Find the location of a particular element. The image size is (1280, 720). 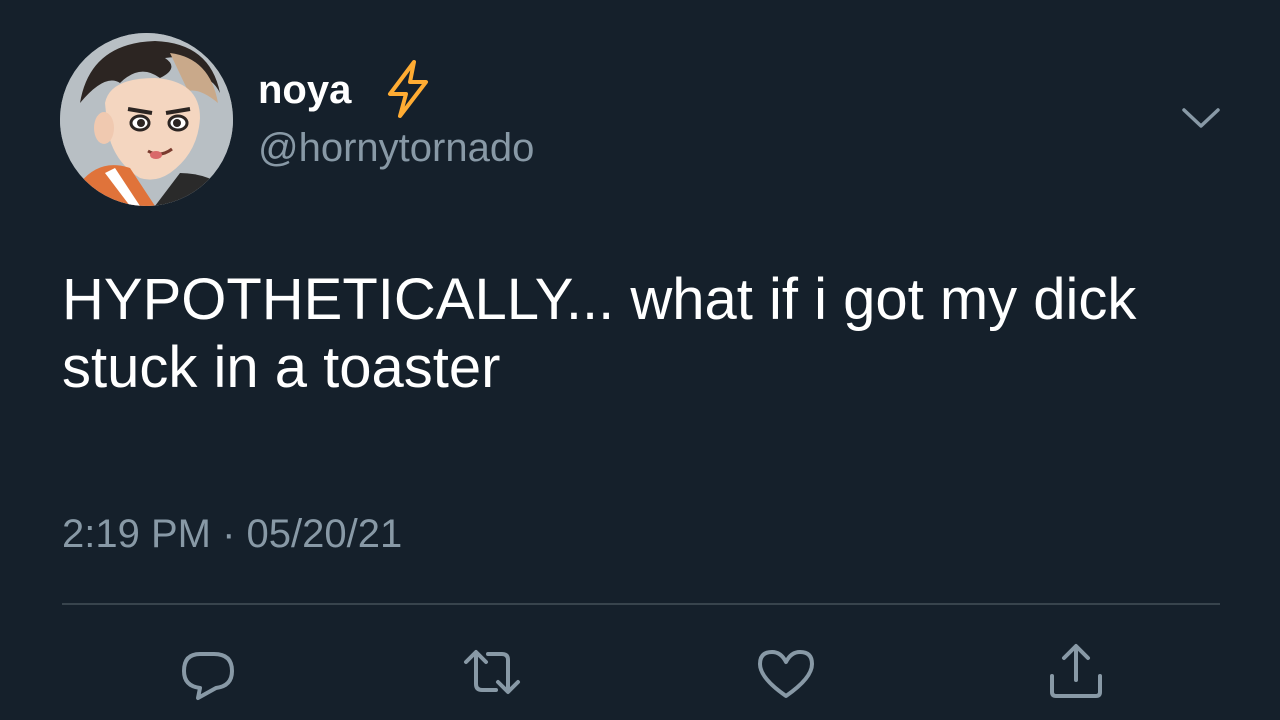

reply-icon is located at coordinates (208, 676).